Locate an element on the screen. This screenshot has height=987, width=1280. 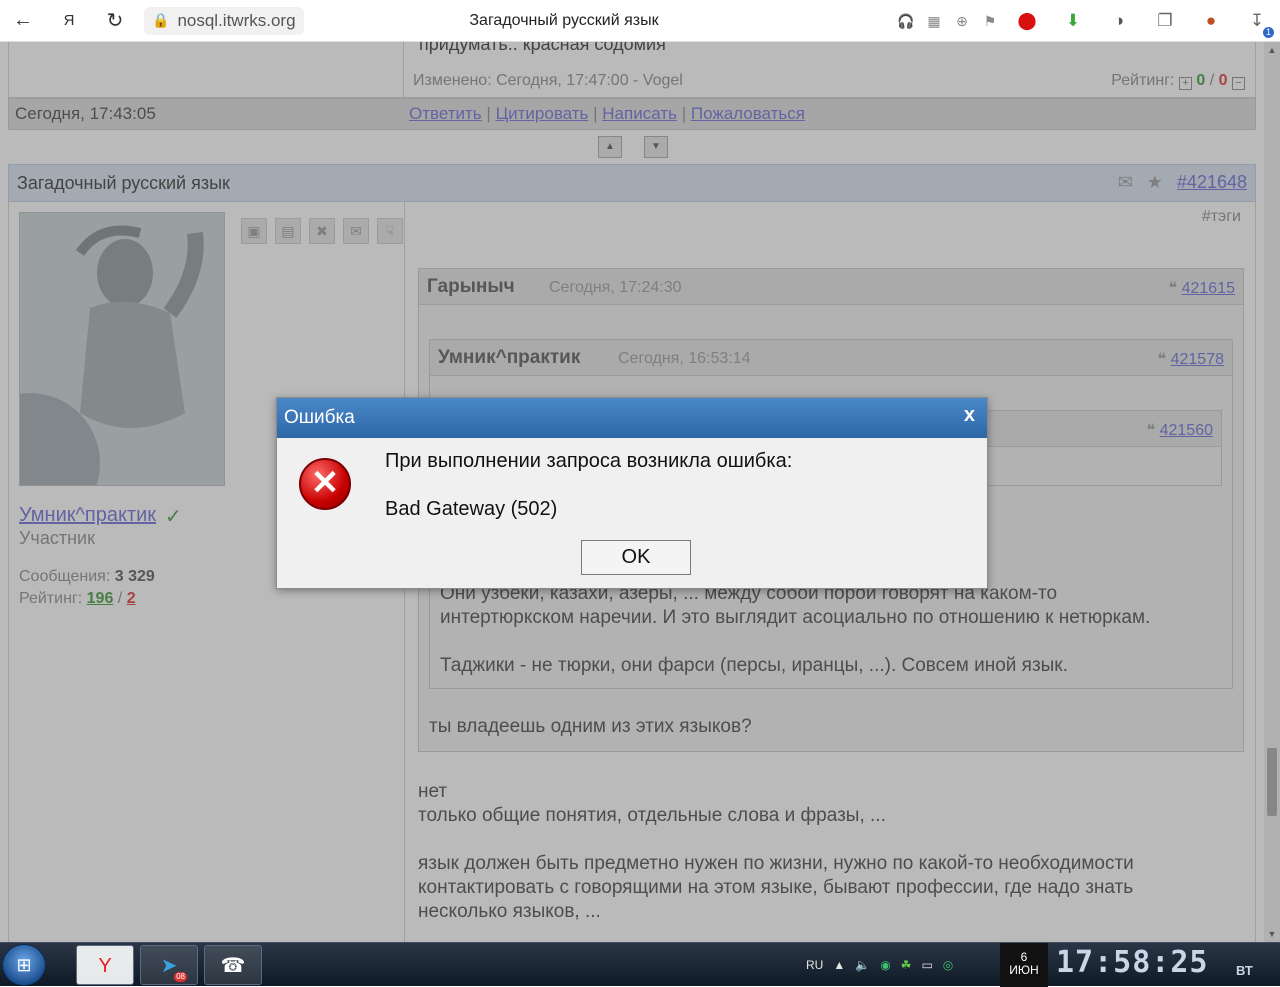
whatsapp-tray-icon: ◎ is located at coordinates (948, 965).